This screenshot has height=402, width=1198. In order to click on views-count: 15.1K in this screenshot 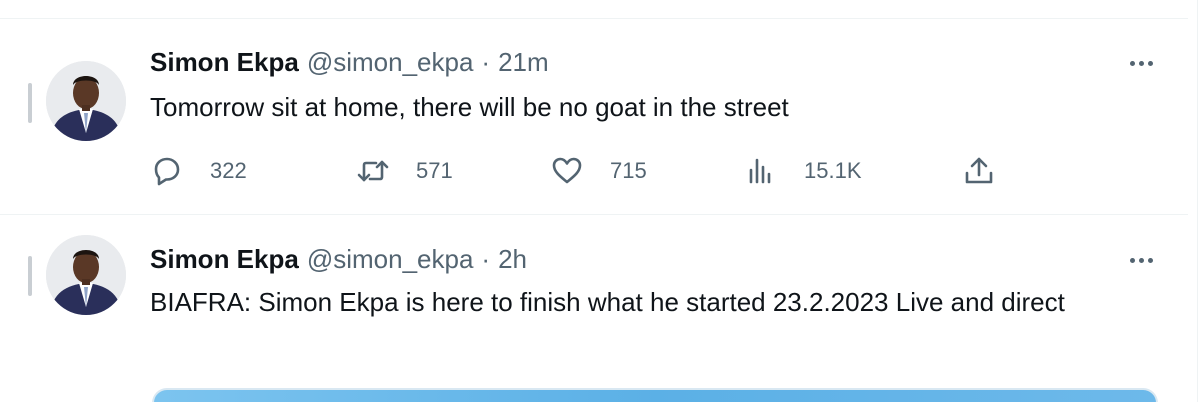, I will do `click(833, 170)`.